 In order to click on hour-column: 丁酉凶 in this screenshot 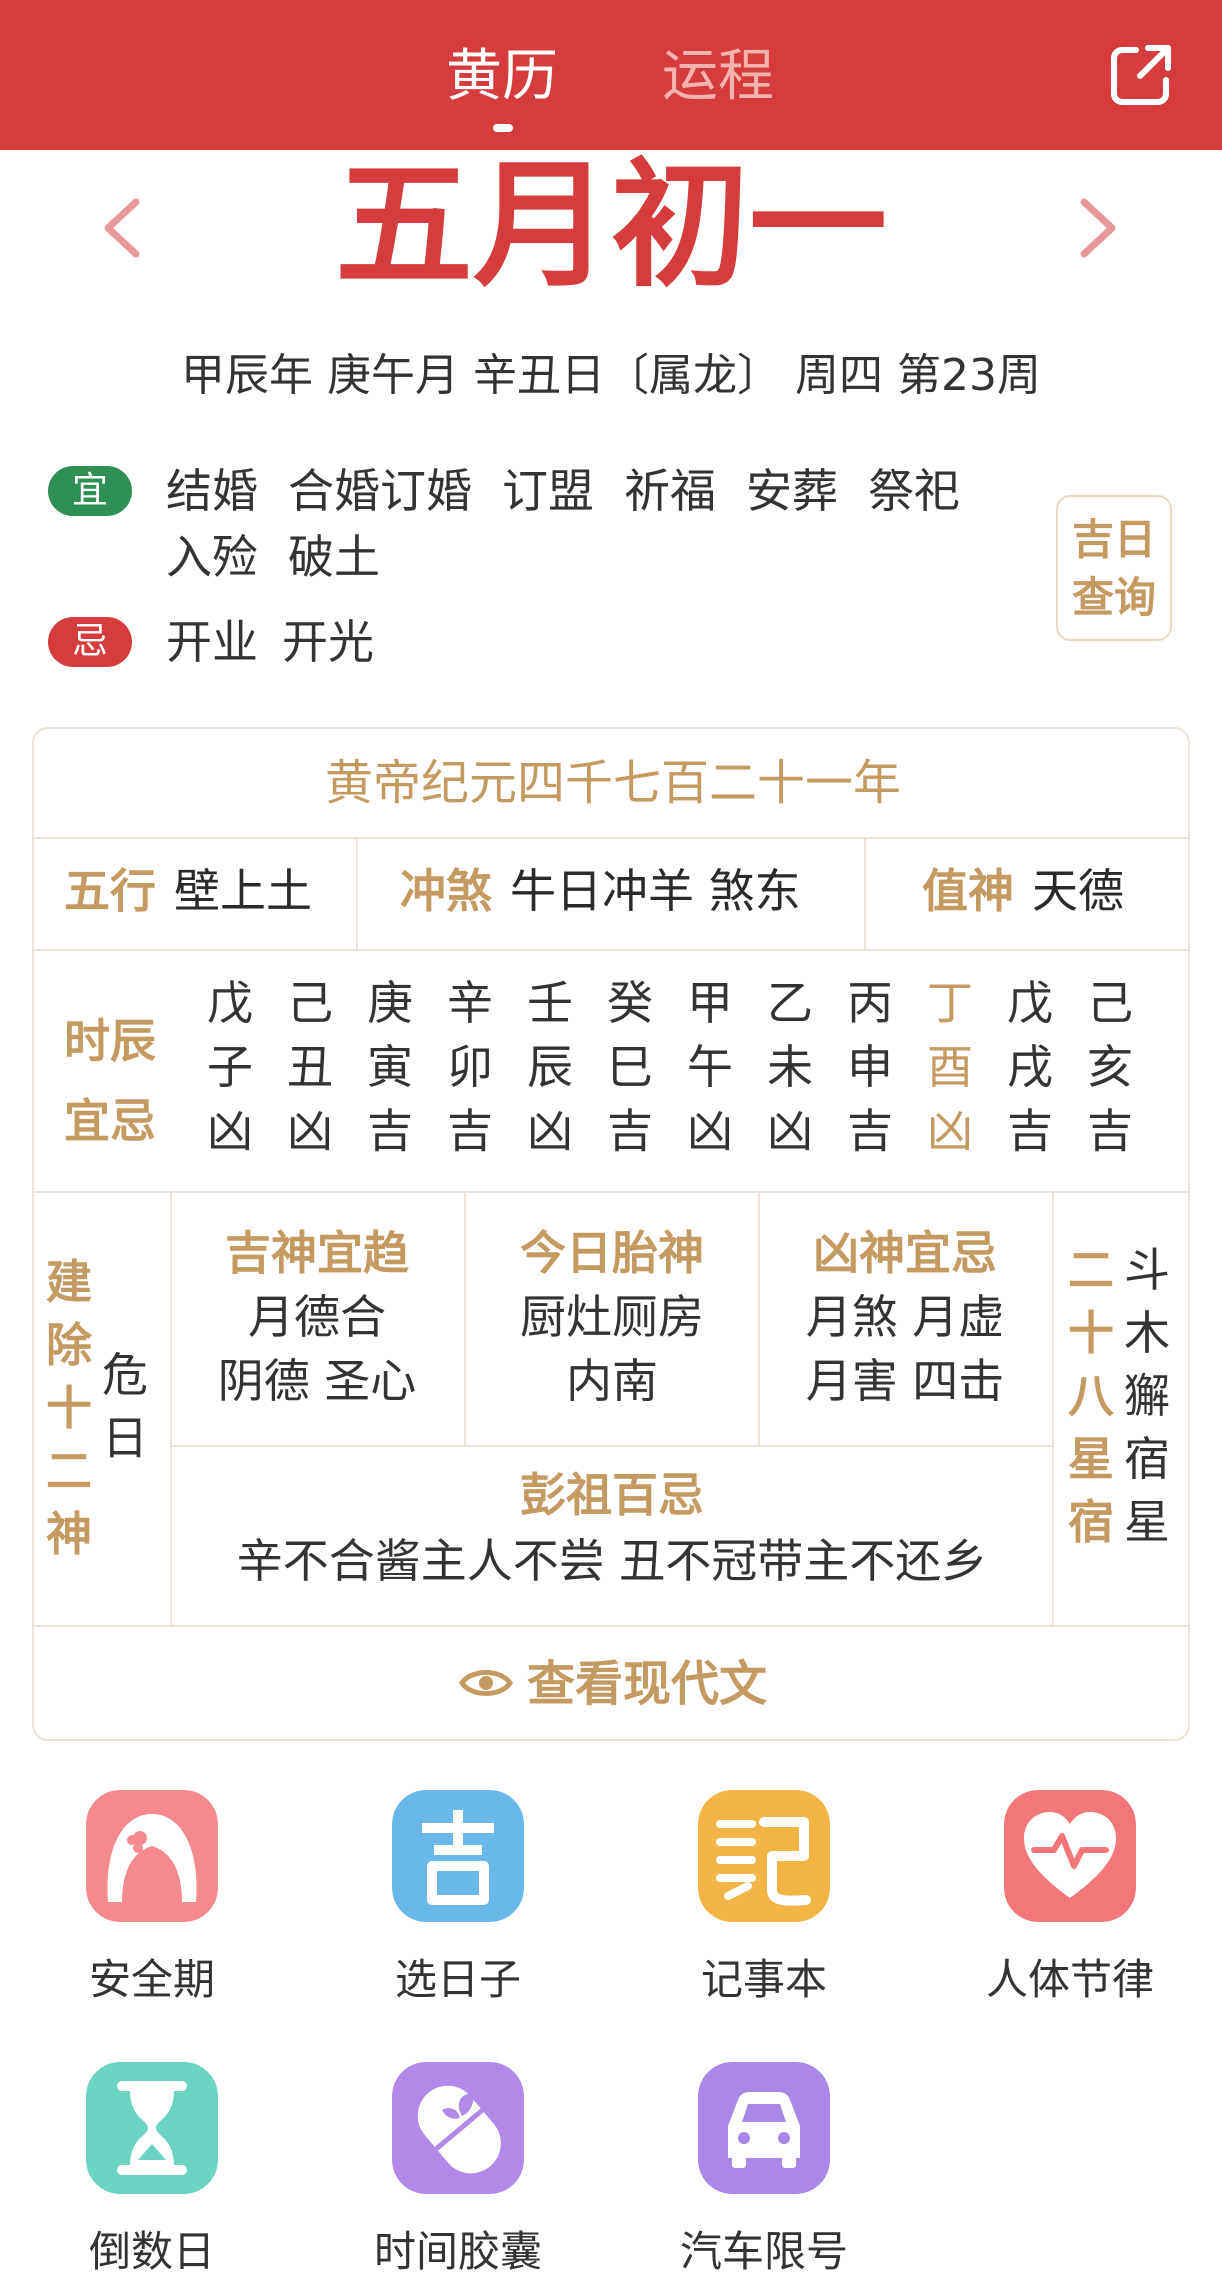, I will do `click(950, 1067)`.